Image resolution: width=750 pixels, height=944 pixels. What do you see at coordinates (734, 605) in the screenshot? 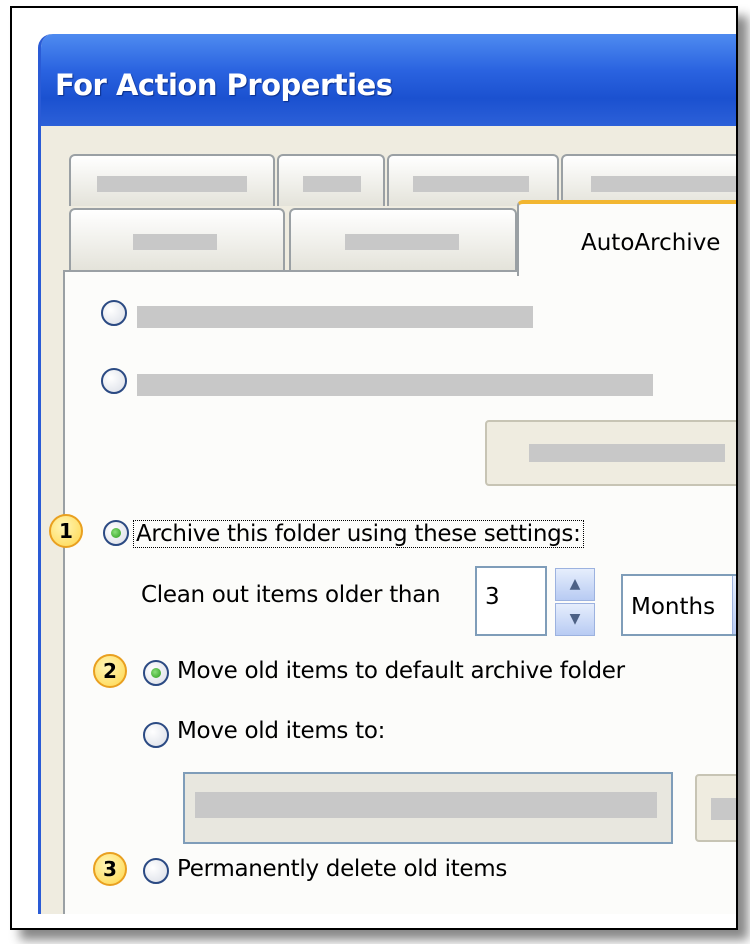
I see `chevron-down-icon` at bounding box center [734, 605].